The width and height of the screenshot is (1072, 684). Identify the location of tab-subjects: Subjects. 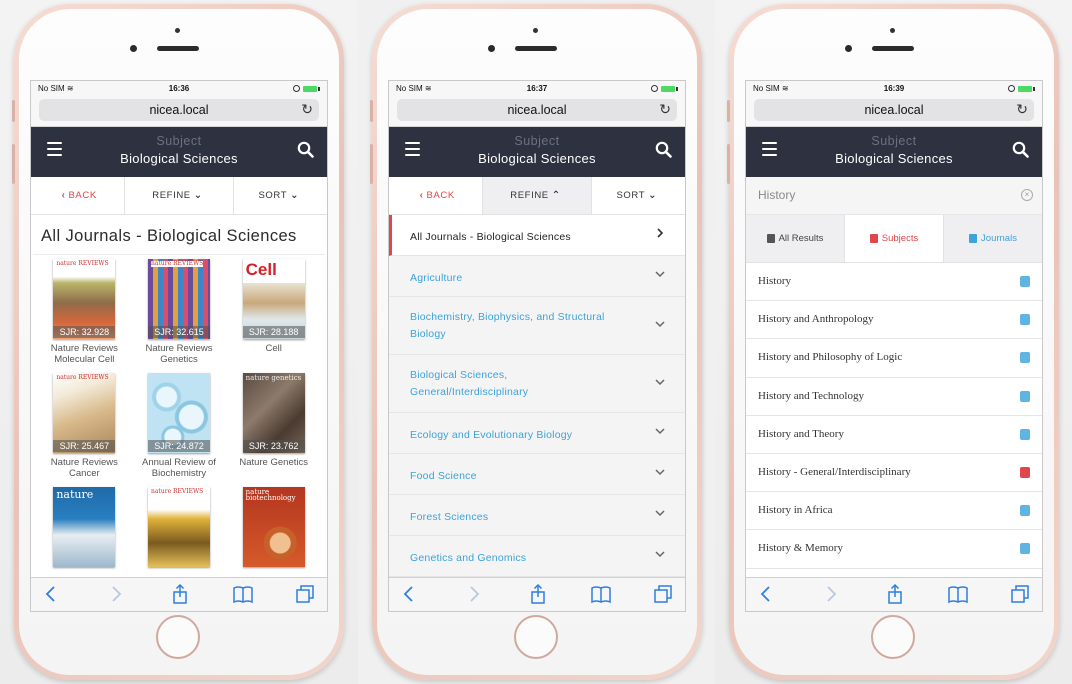
(894, 238).